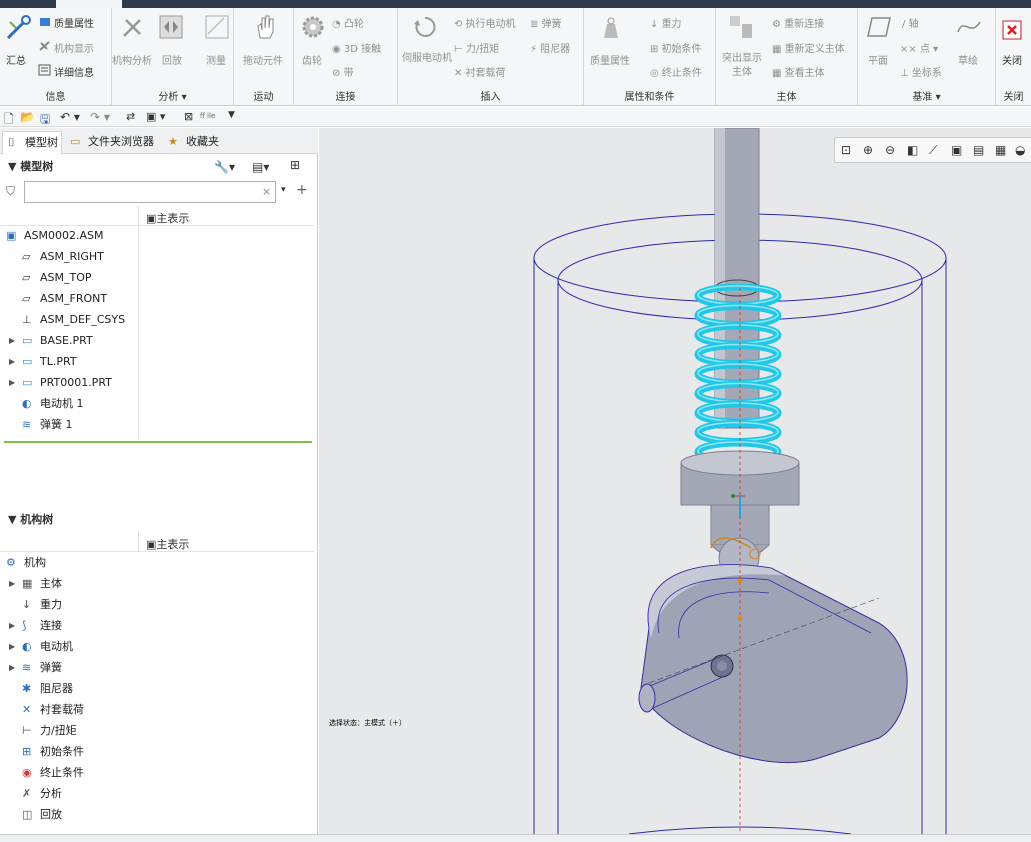 The width and height of the screenshot is (1031, 842). I want to click on servo-motor-button: 伺服电动机, so click(427, 59).